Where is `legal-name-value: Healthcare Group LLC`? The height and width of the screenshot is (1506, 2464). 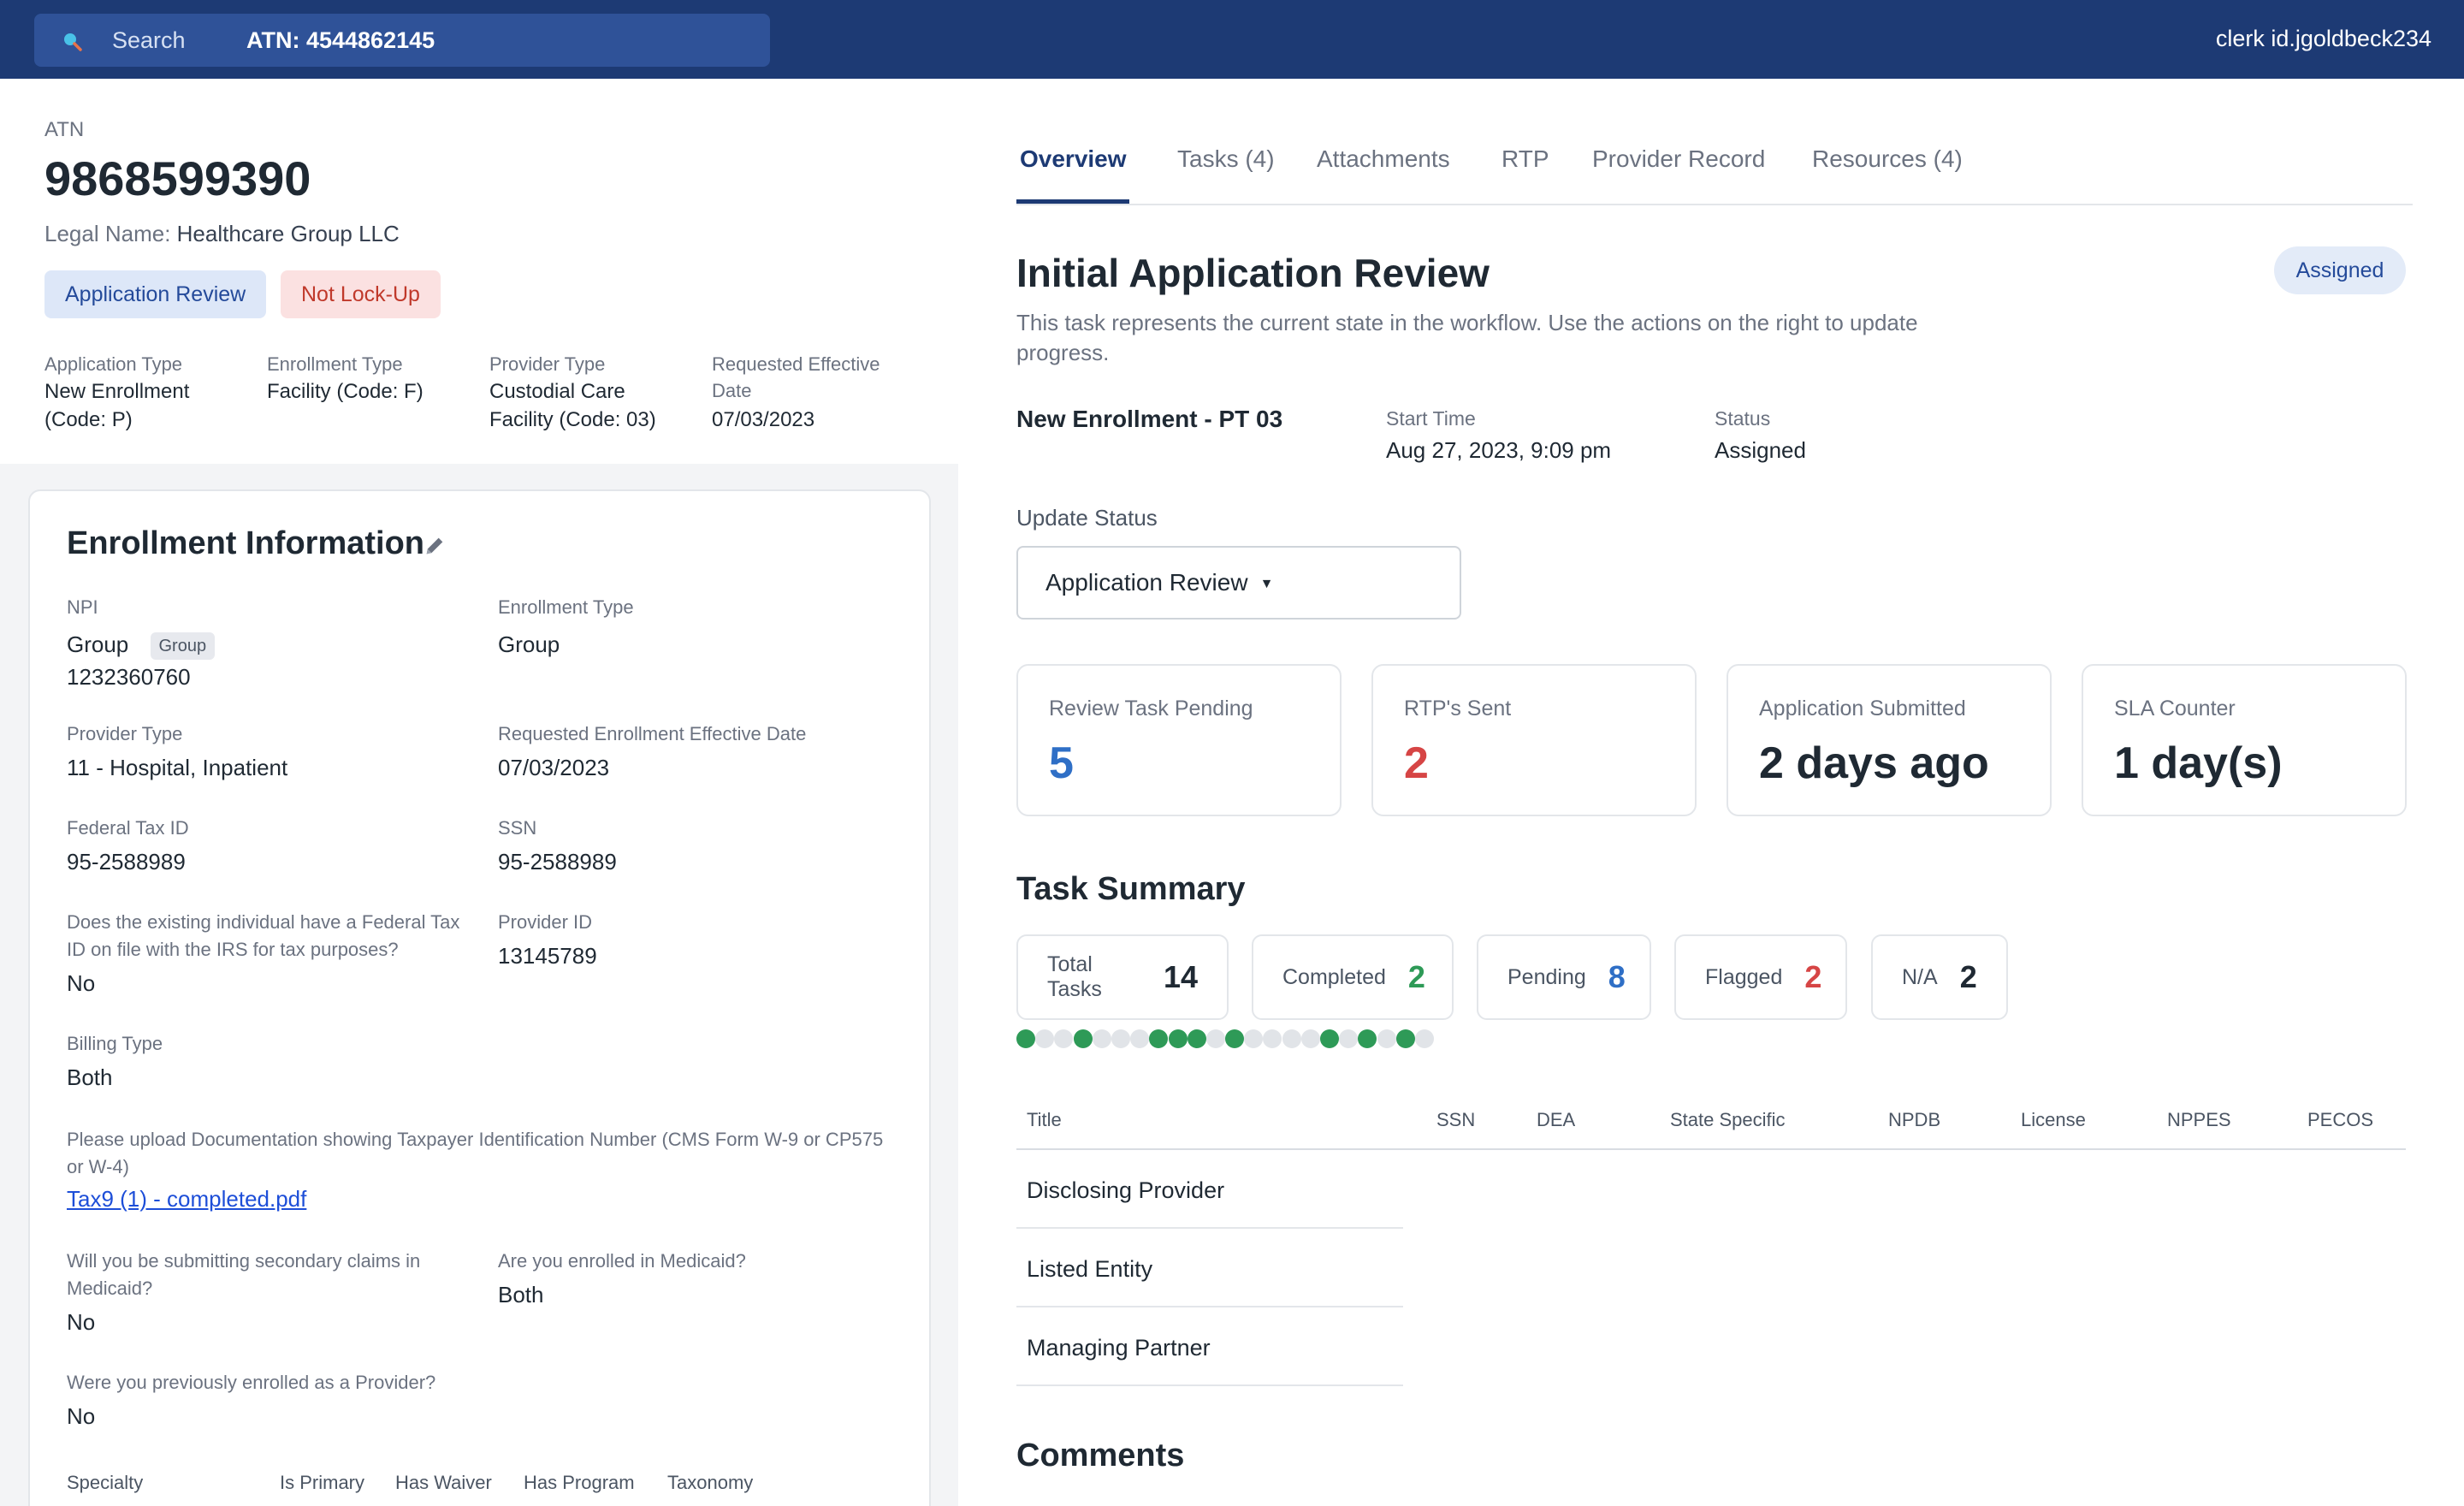 legal-name-value: Healthcare Group LLC is located at coordinates (288, 234).